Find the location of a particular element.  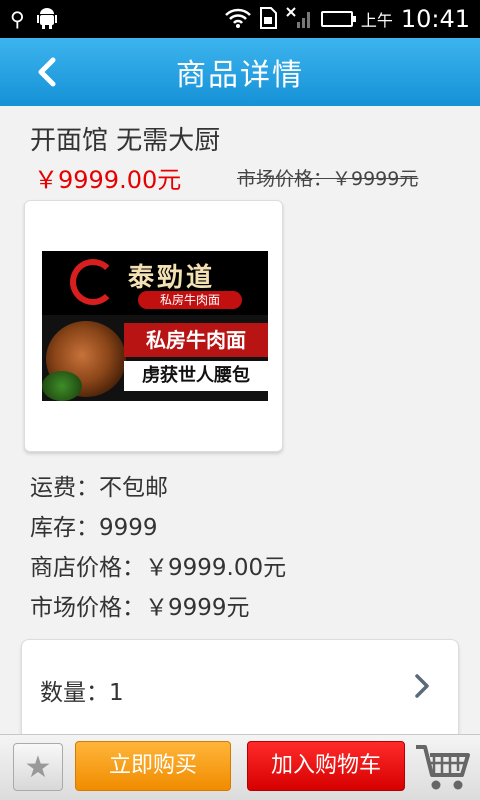

chevron-left-icon is located at coordinates (47, 72).